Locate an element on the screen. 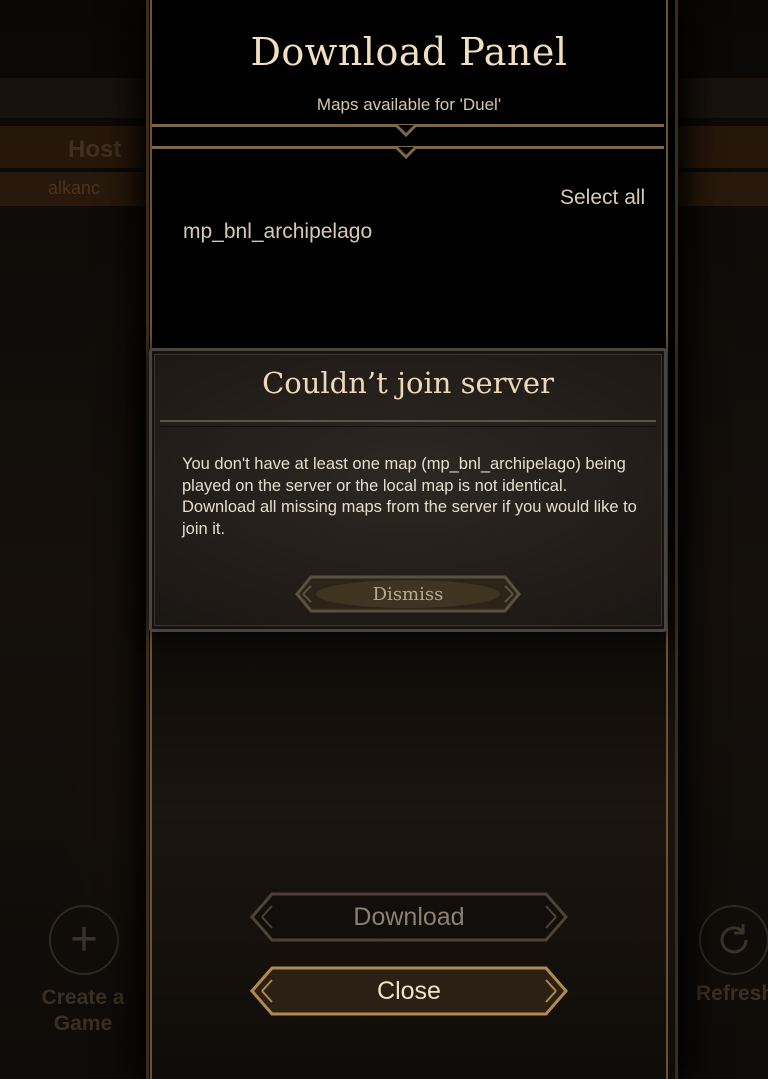 This screenshot has height=1079, width=768. create-game-button: + is located at coordinates (84, 940).